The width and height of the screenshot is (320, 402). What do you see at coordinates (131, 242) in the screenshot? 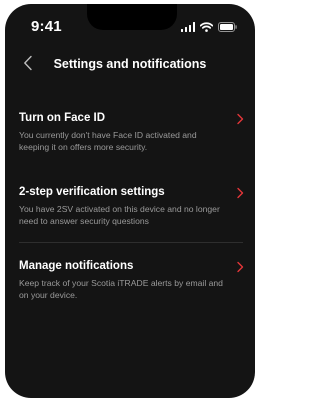
I see `divider` at bounding box center [131, 242].